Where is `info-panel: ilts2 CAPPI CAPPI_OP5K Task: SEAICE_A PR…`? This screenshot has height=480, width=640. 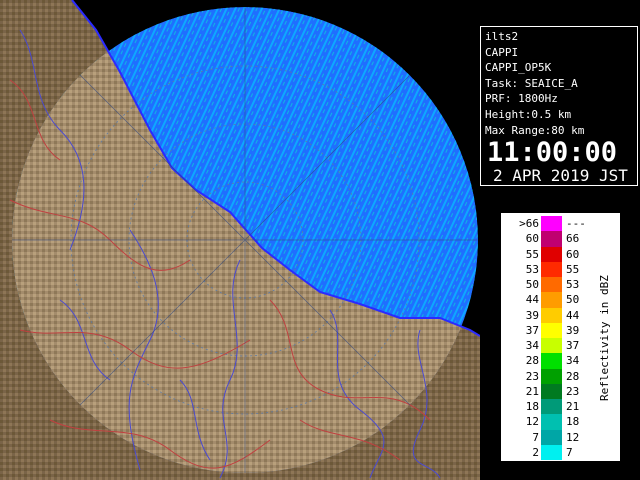 info-panel: ilts2 CAPPI CAPPI_OP5K Task: SEAICE_A PR… is located at coordinates (559, 106).